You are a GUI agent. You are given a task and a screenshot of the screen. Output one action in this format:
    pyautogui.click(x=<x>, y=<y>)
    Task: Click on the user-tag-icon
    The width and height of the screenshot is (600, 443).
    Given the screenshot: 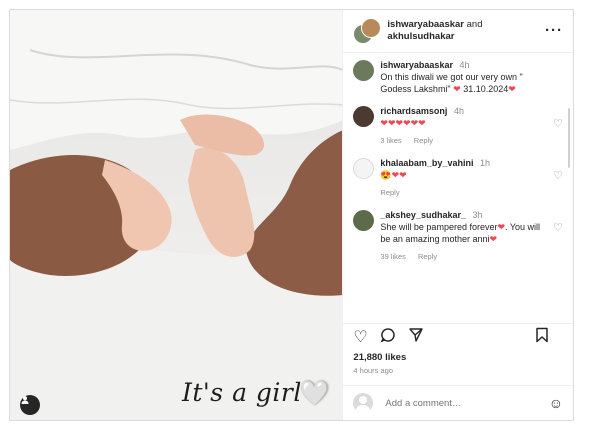 What is the action you would take?
    pyautogui.click(x=30, y=405)
    